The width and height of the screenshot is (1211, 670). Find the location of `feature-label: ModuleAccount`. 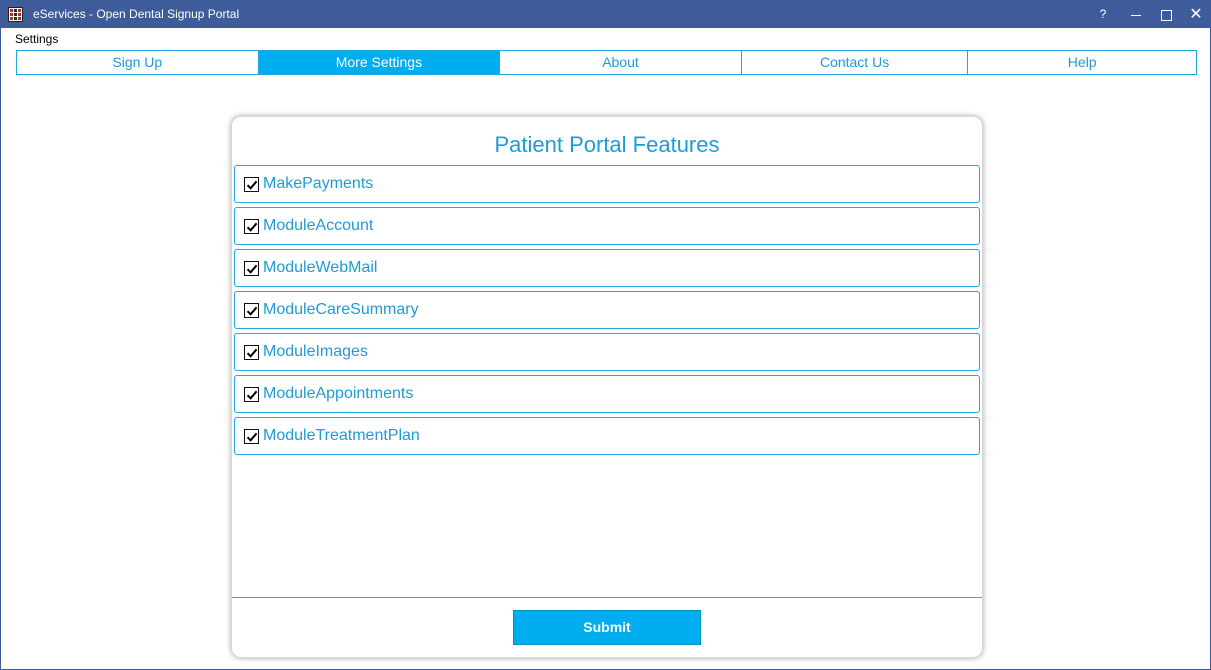

feature-label: ModuleAccount is located at coordinates (318, 225).